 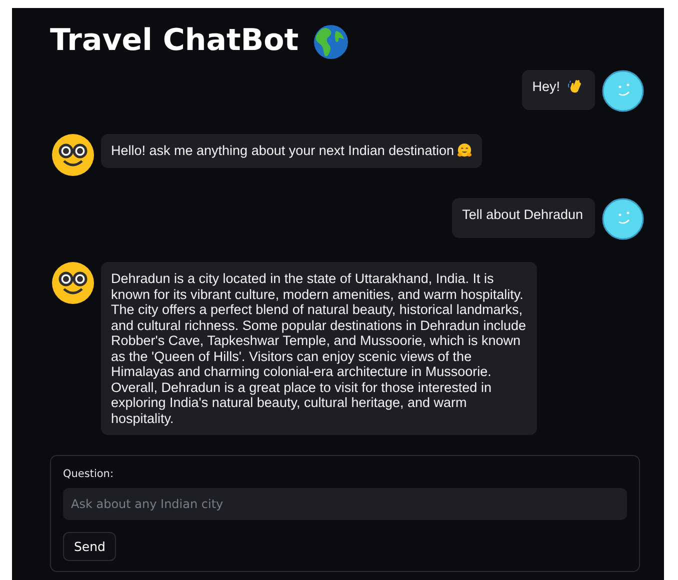 I want to click on field-label: Question:, so click(x=89, y=474).